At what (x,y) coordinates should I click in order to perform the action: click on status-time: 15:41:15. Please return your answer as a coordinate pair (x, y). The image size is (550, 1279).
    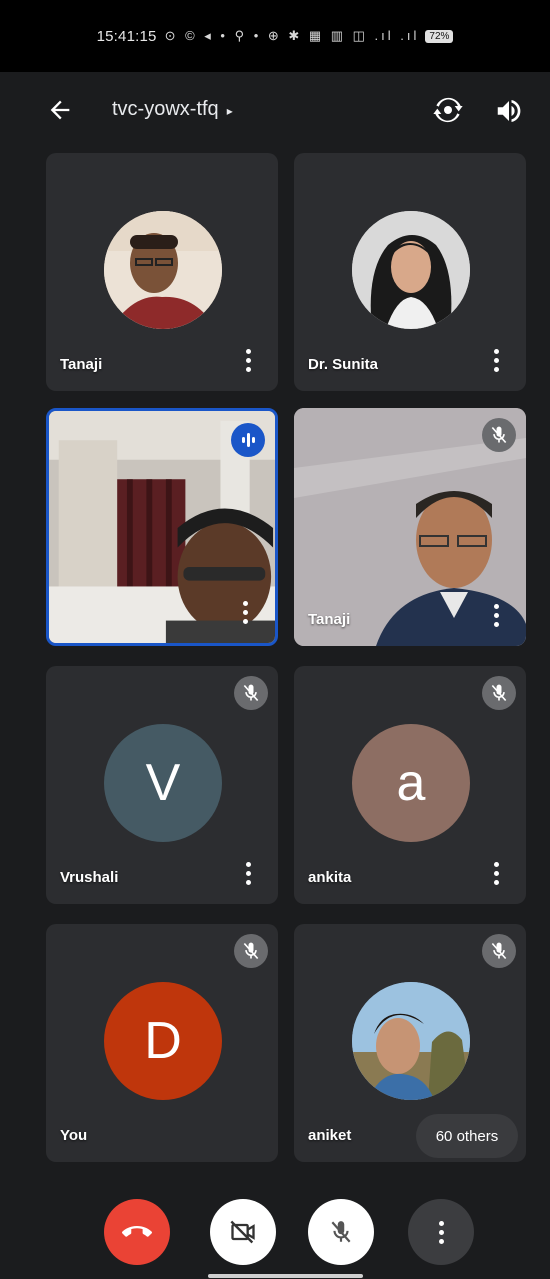
    Looking at the image, I should click on (126, 36).